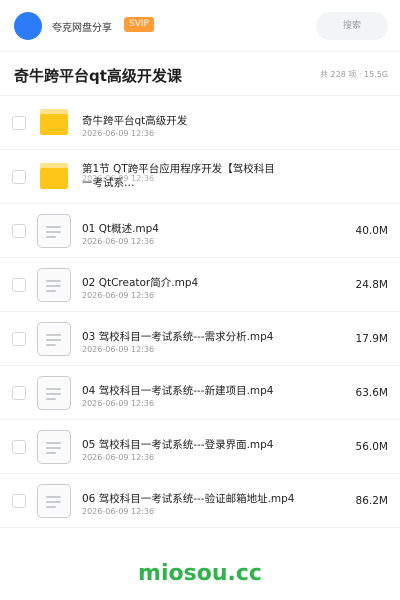 The width and height of the screenshot is (400, 600). What do you see at coordinates (82, 28) in the screenshot?
I see `username: 夸克网盘分享` at bounding box center [82, 28].